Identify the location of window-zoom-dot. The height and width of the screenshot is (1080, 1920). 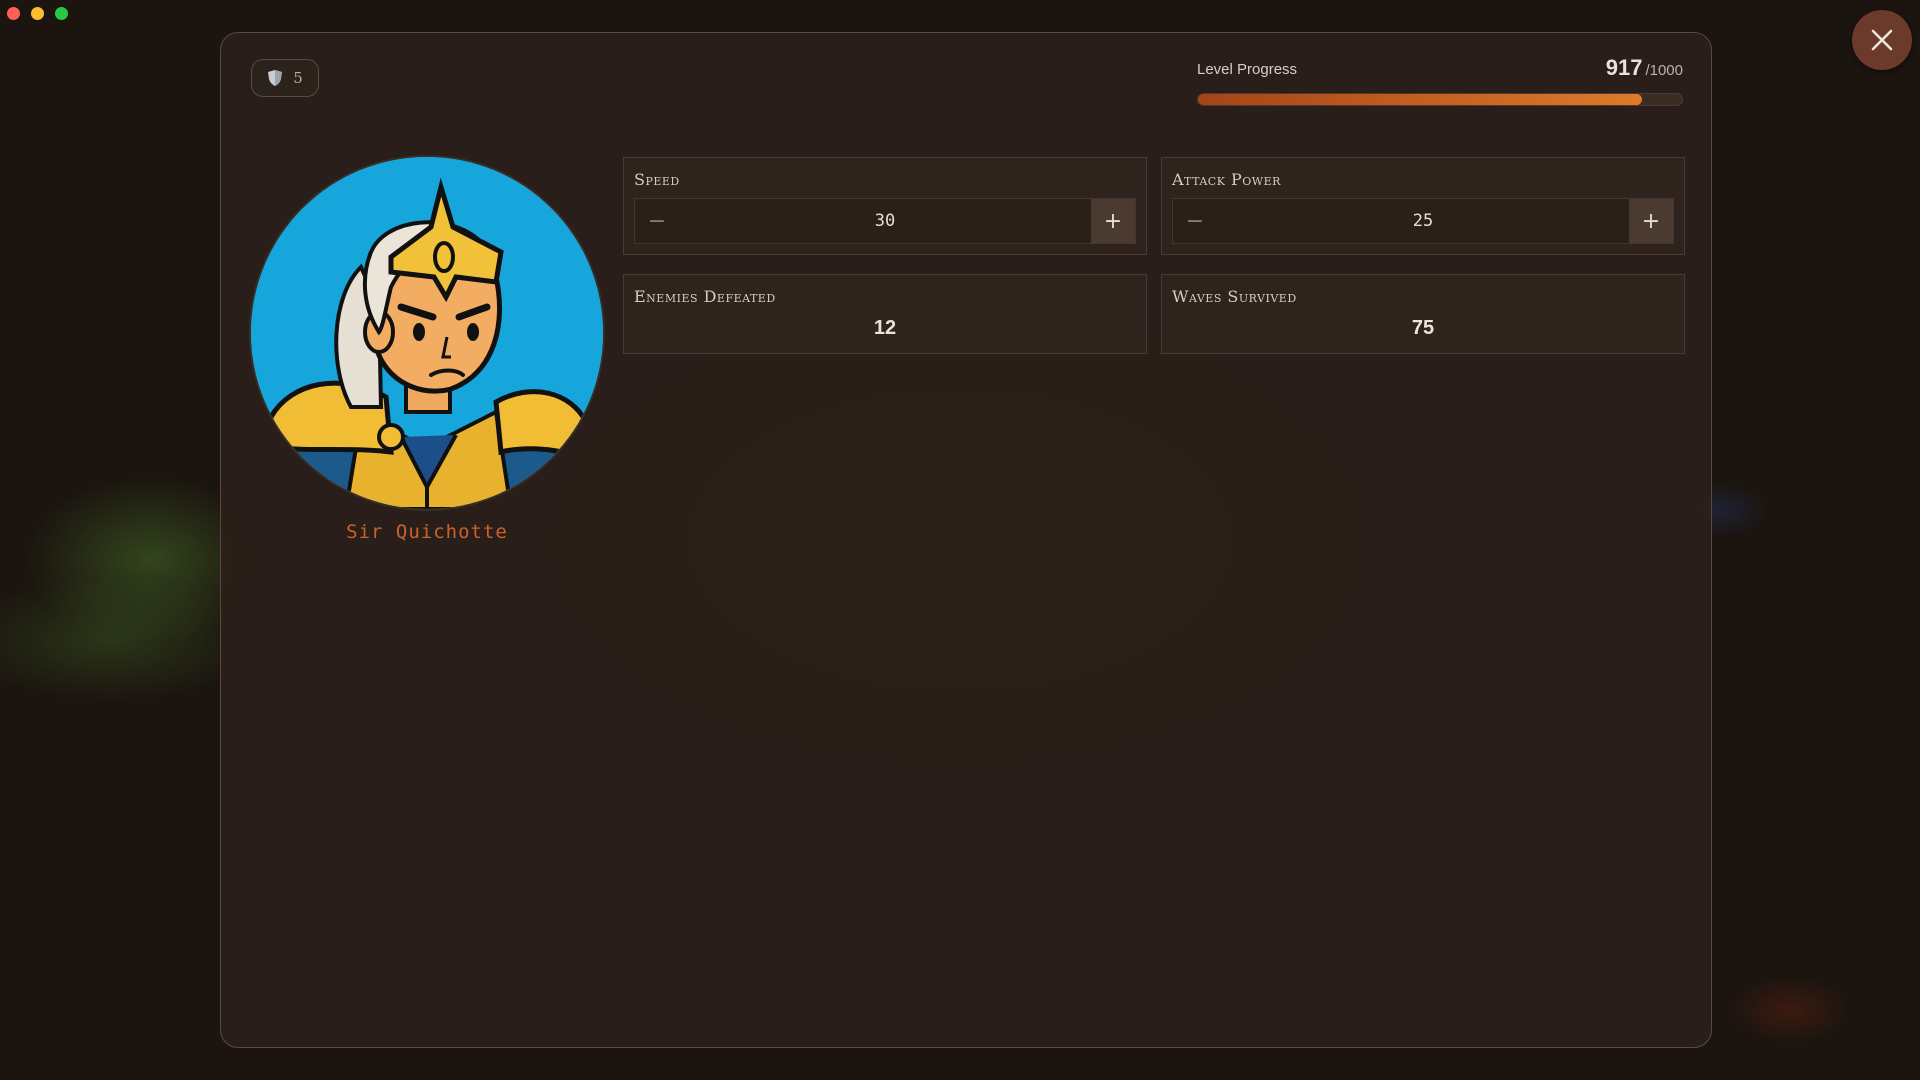
(61, 13).